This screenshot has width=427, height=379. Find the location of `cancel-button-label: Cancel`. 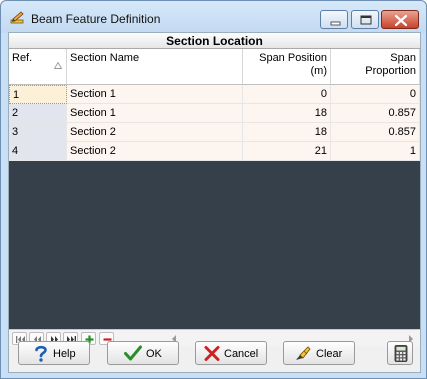

cancel-button-label: Cancel is located at coordinates (241, 354).